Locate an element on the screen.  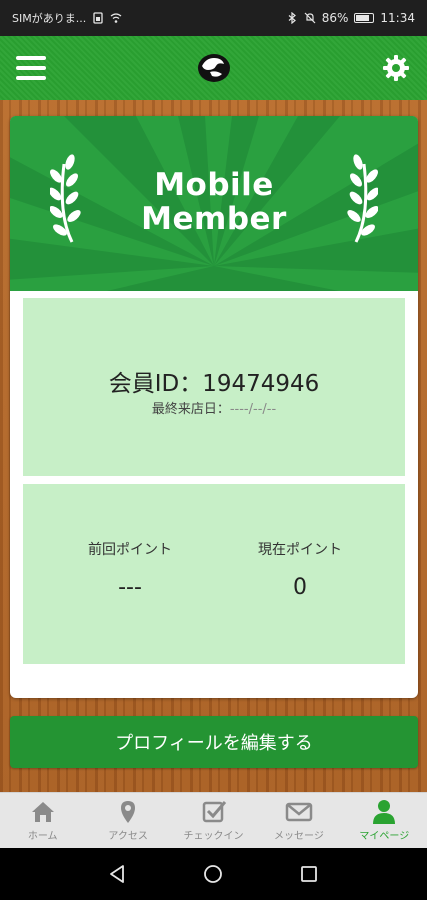
status-bar: SIMがありま... 86% 11:34 is located at coordinates (213, 18).